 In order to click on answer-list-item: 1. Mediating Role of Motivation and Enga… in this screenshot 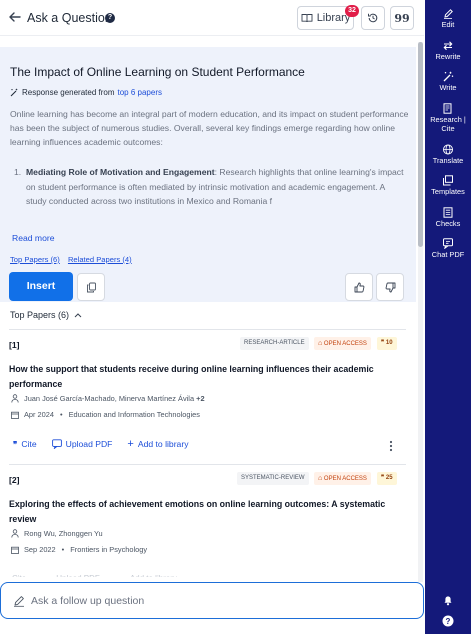, I will do `click(209, 187)`.